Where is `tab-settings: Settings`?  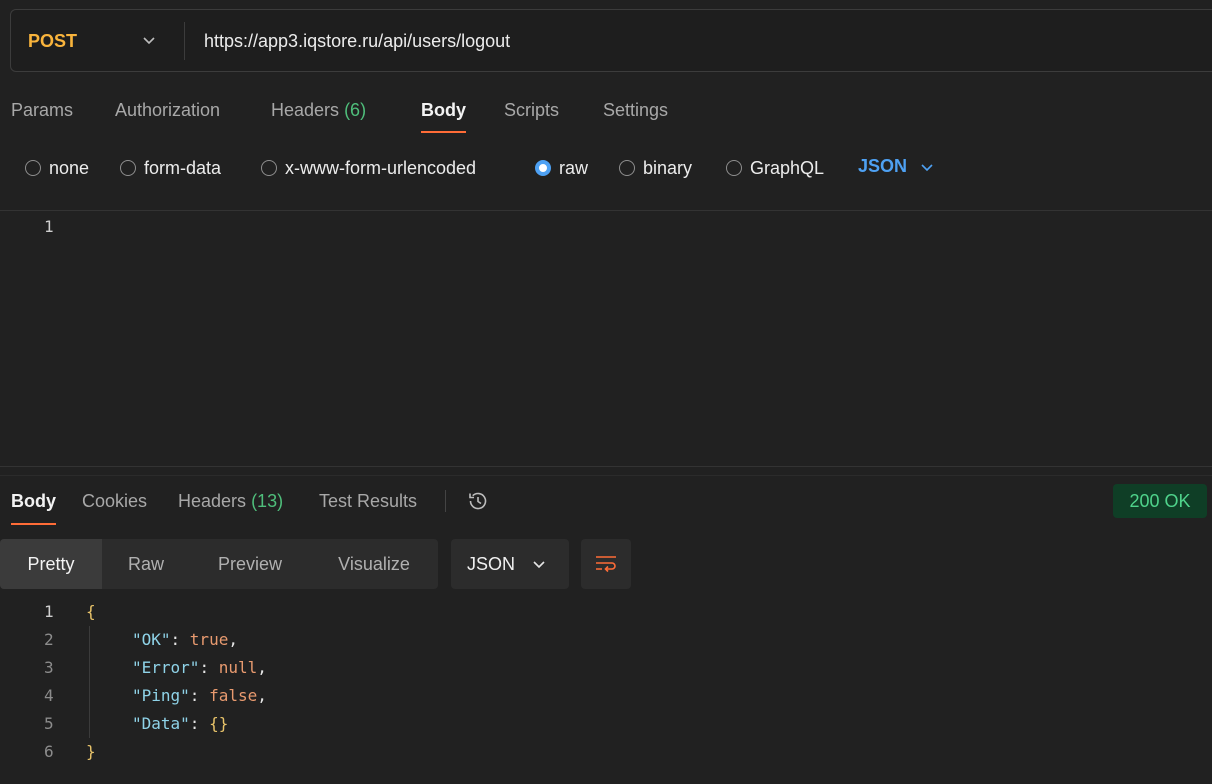
tab-settings: Settings is located at coordinates (635, 110).